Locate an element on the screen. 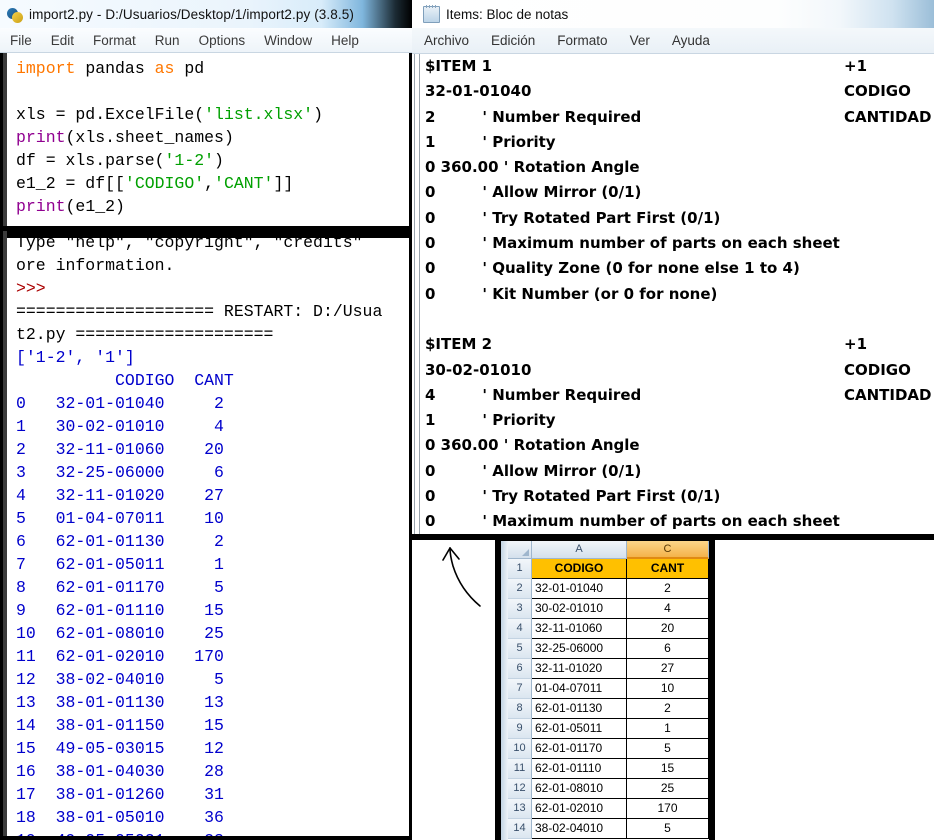 Image resolution: width=934 pixels, height=840 pixels. excel-cell-codigo: 38-02-04010 is located at coordinates (579, 829).